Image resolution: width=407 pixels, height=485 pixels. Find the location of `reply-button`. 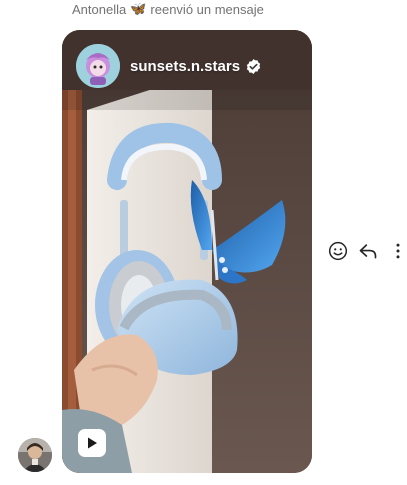

reply-button is located at coordinates (368, 251).